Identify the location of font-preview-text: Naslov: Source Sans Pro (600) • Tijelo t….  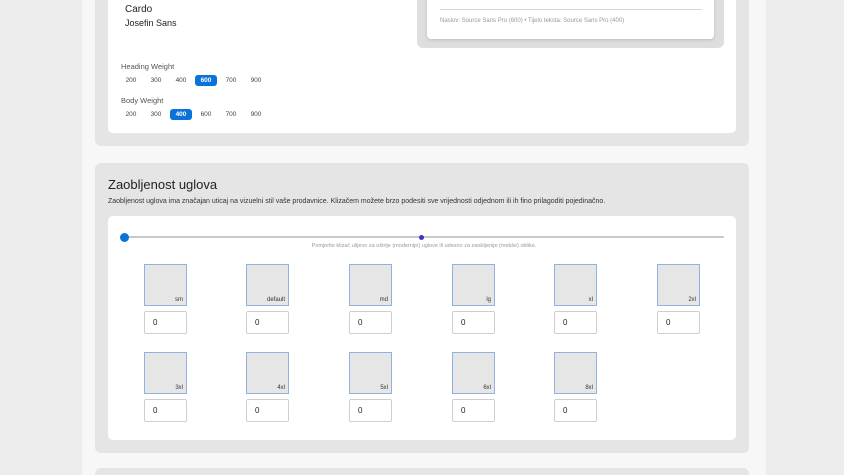
(532, 21).